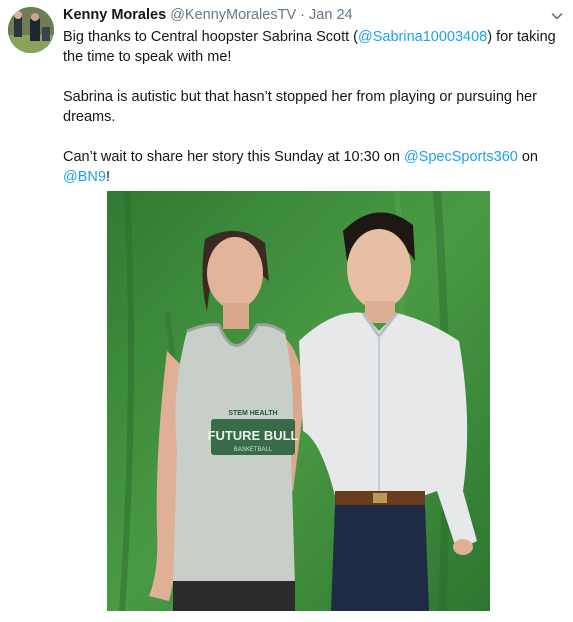  What do you see at coordinates (84, 177) in the screenshot?
I see `mention-link: @BN9` at bounding box center [84, 177].